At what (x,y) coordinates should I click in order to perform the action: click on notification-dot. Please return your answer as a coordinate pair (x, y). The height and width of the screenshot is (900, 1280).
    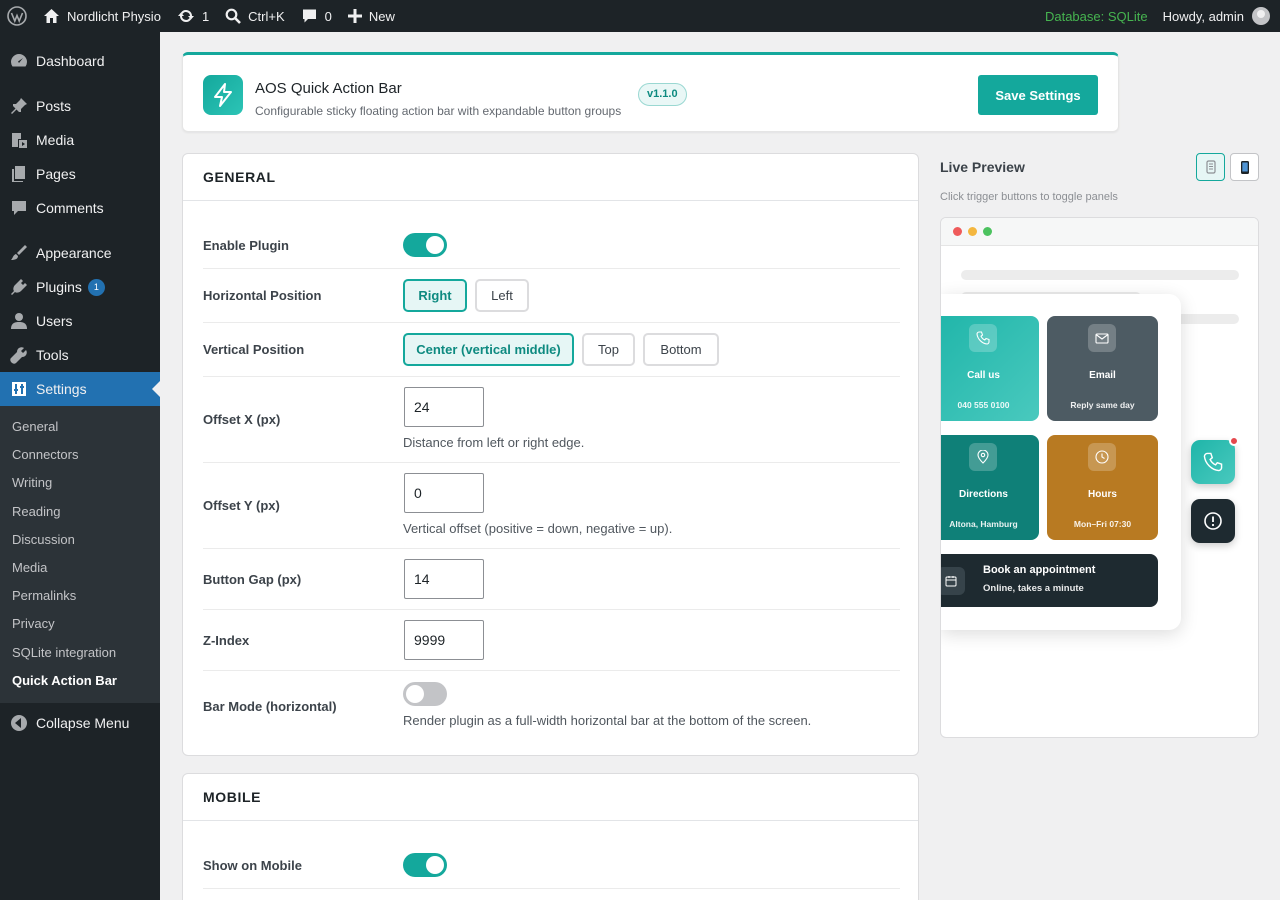
    Looking at the image, I should click on (1234, 441).